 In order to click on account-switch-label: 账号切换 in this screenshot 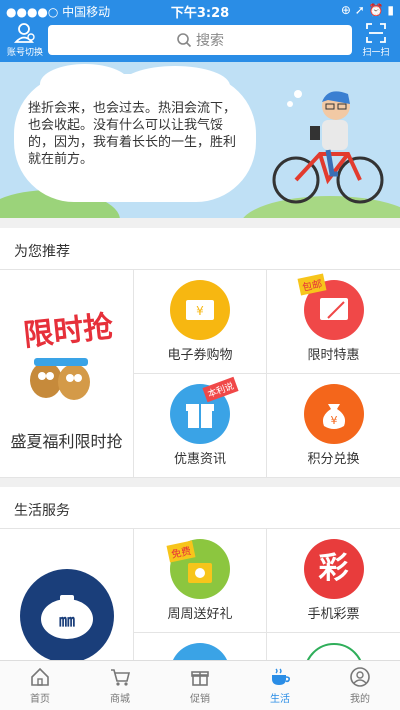, I will do `click(24, 53)`.